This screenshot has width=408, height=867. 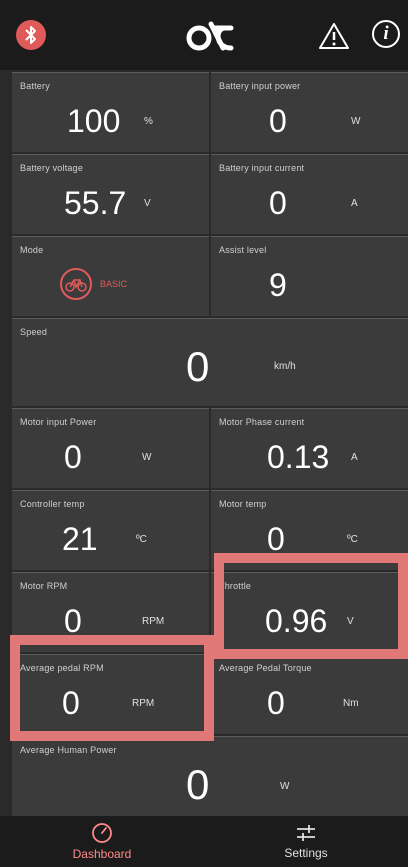 I want to click on top-bar: i, so click(x=204, y=35).